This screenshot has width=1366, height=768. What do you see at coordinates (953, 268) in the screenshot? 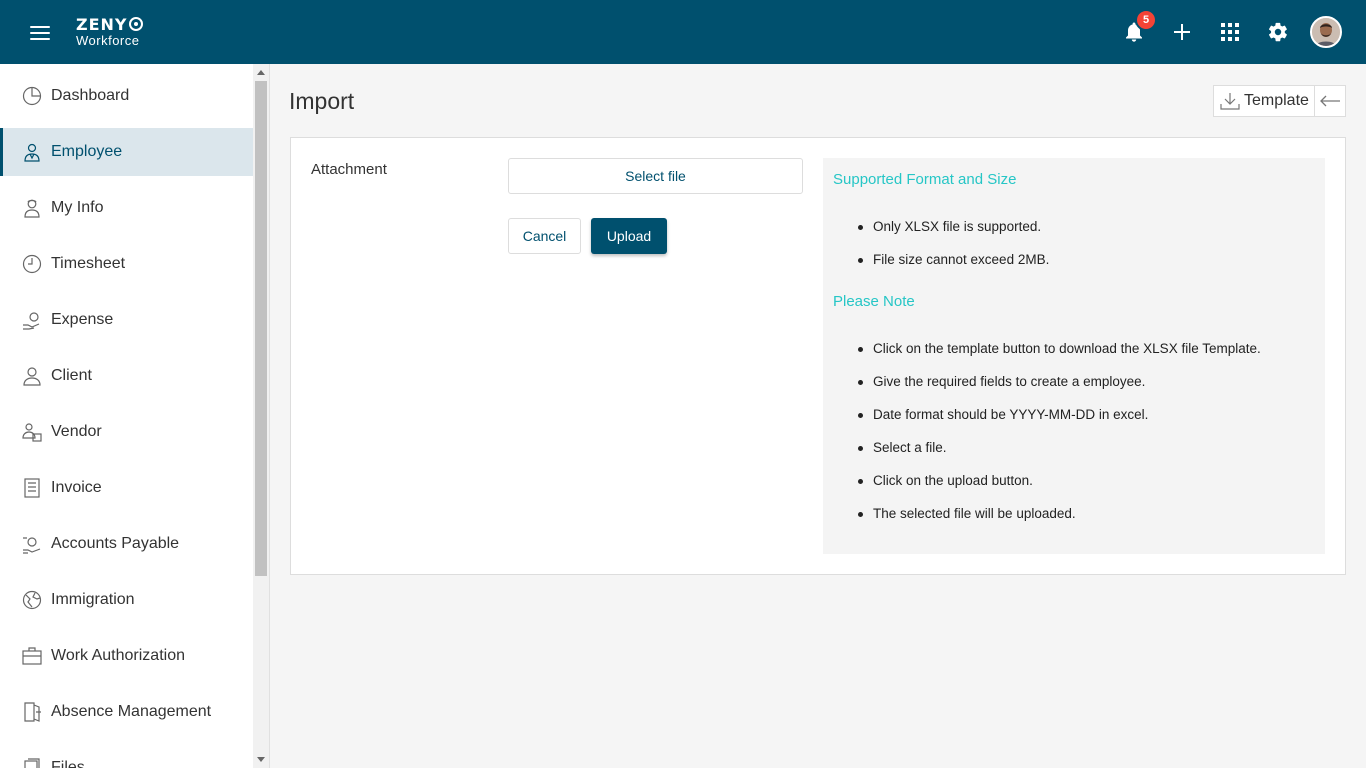
I see `list-item: File size cannot exceed 2MB.` at bounding box center [953, 268].